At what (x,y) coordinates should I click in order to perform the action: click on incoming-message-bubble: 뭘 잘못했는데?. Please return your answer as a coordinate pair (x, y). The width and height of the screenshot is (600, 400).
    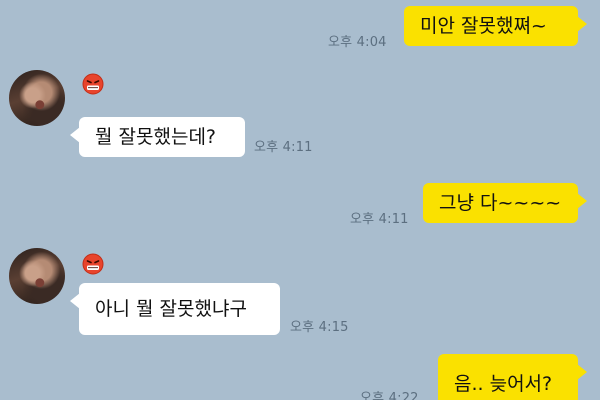
    Looking at the image, I should click on (157, 137).